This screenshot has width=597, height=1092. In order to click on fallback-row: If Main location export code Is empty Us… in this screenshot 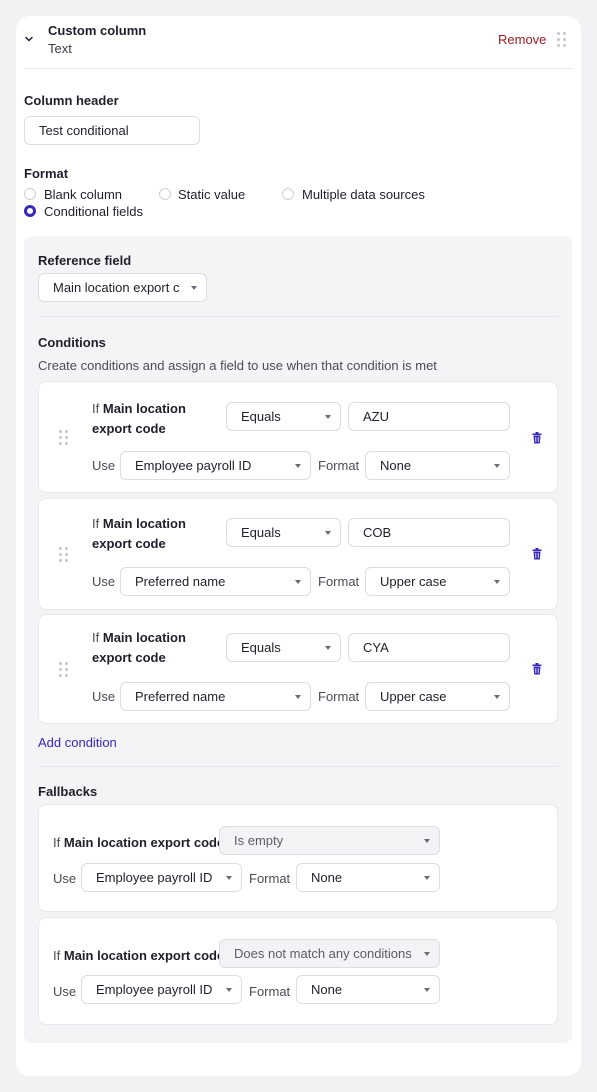, I will do `click(298, 858)`.